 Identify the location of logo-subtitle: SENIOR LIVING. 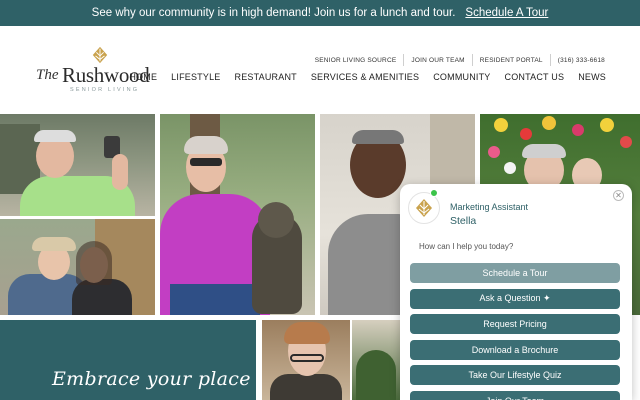
(105, 90).